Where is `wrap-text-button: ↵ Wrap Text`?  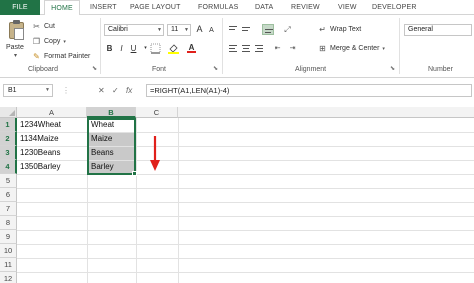
wrap-text-button: ↵ Wrap Text is located at coordinates (339, 29).